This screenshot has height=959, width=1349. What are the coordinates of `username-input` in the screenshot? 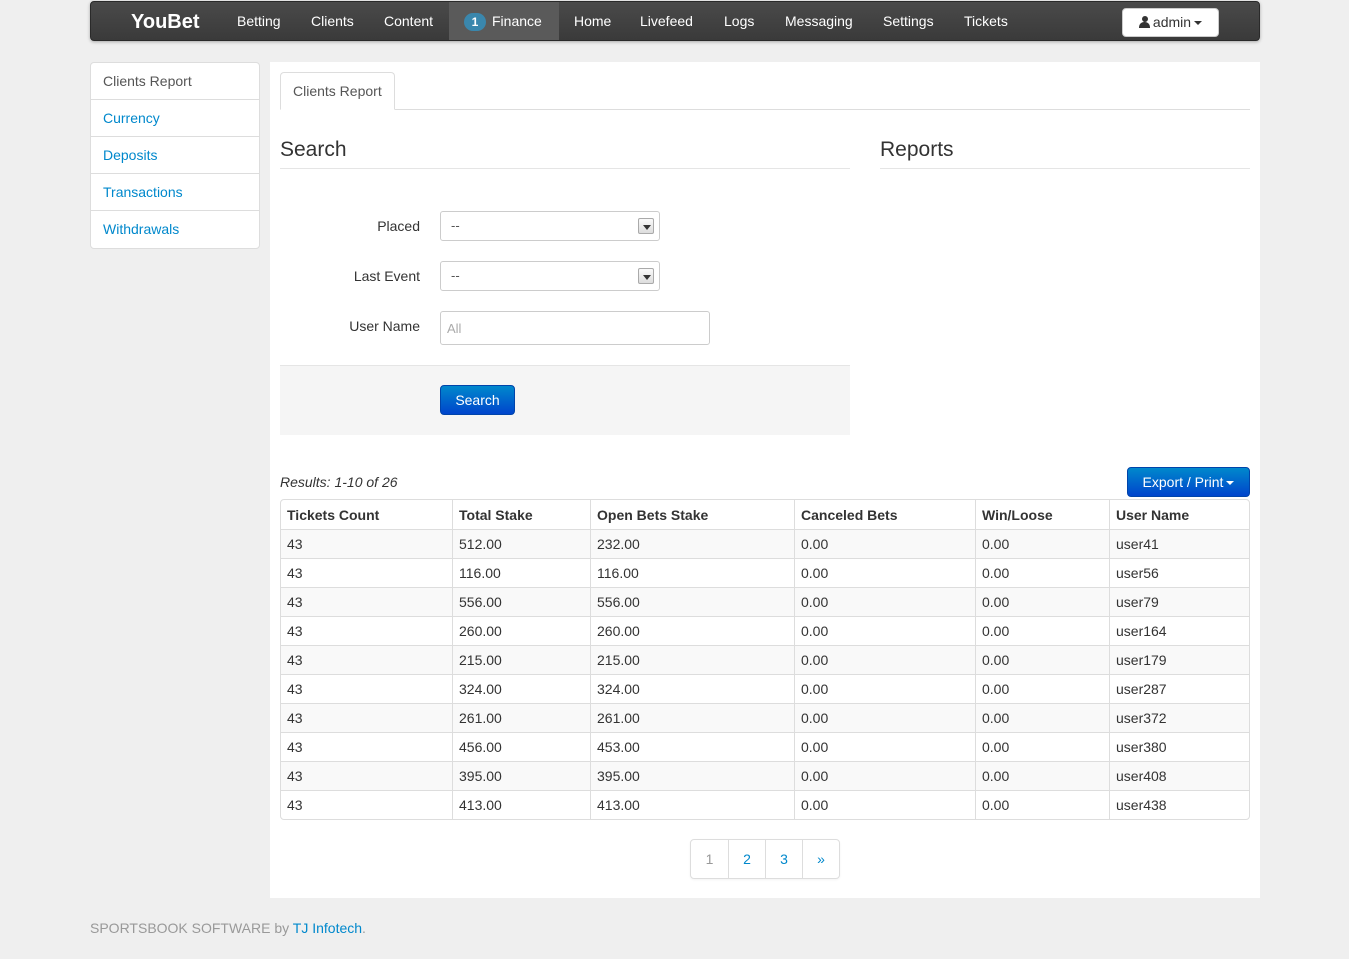 It's located at (575, 328).